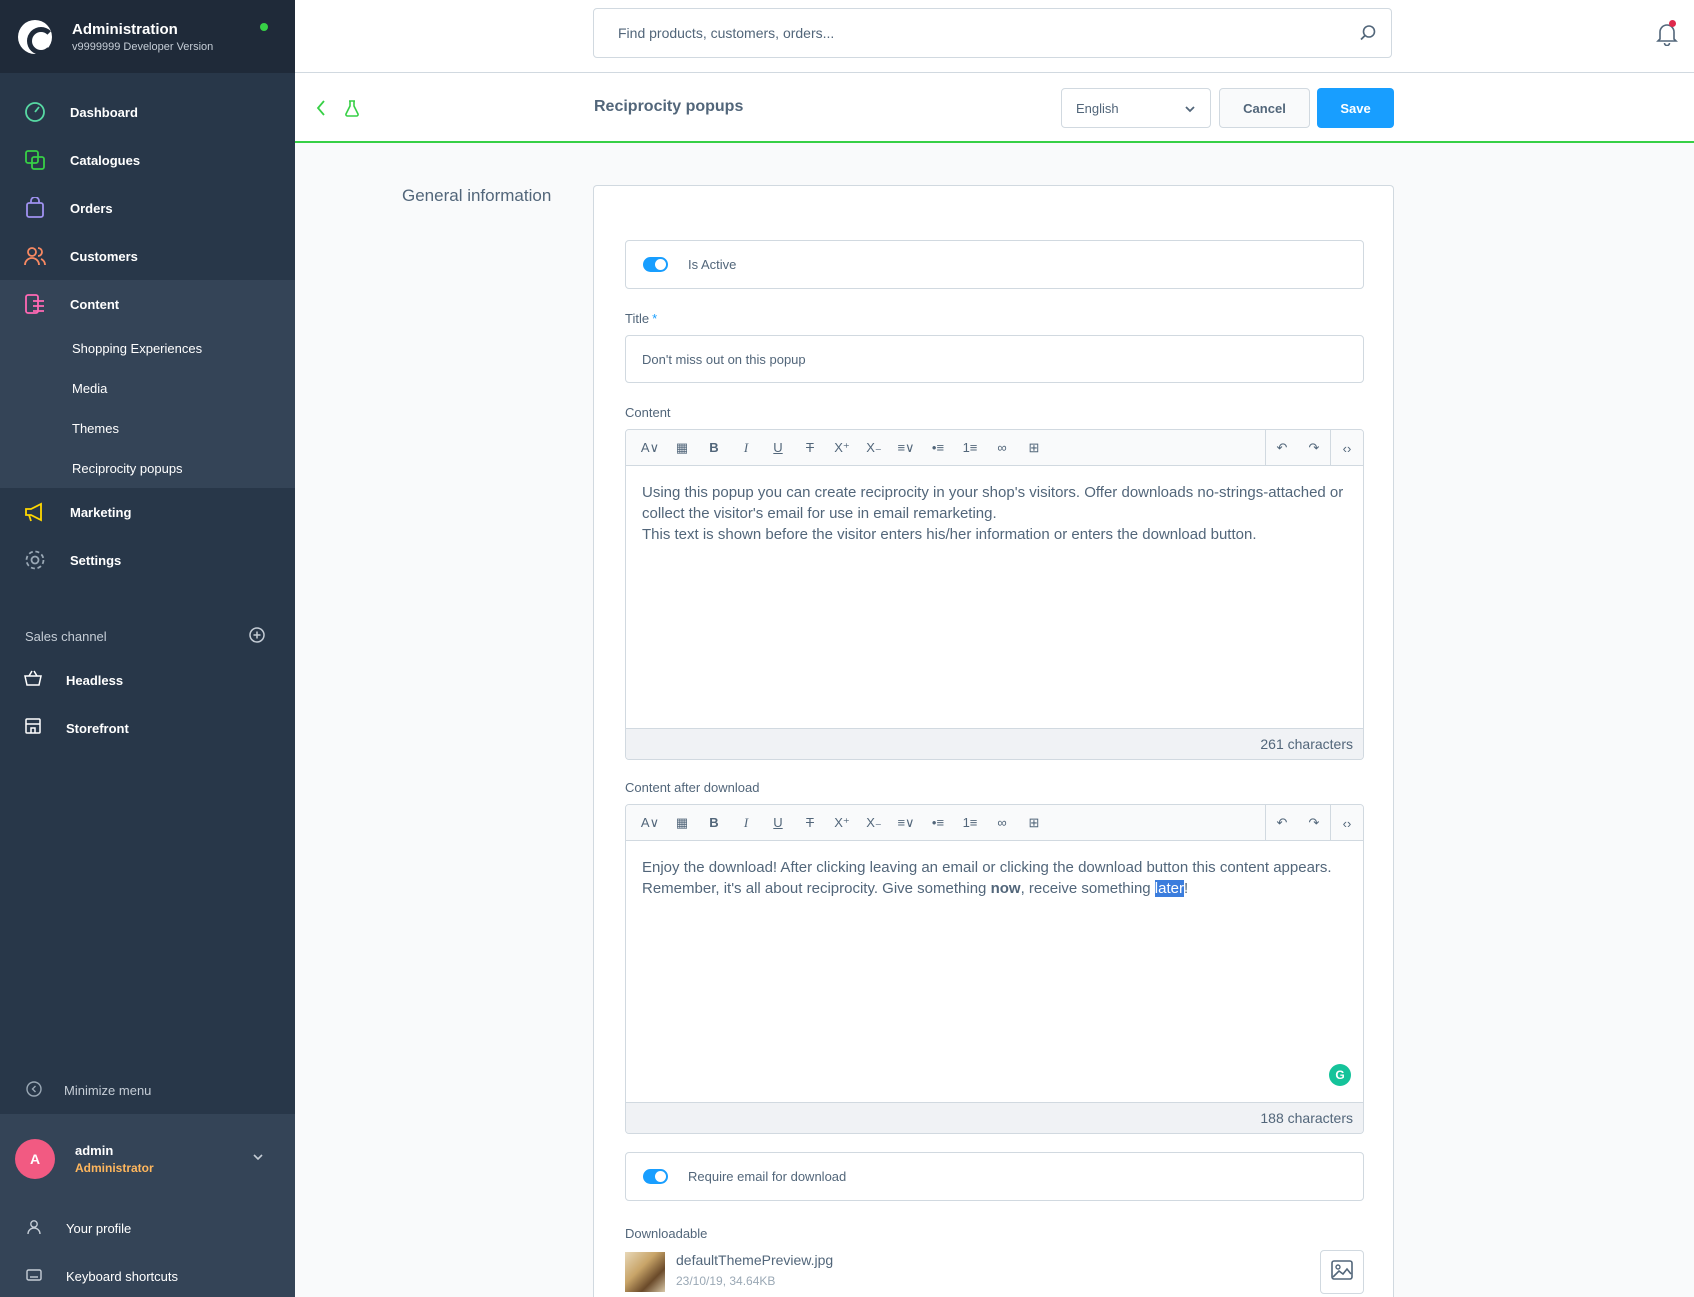 The width and height of the screenshot is (1694, 1297). I want to click on require-email-toggle, so click(655, 1176).